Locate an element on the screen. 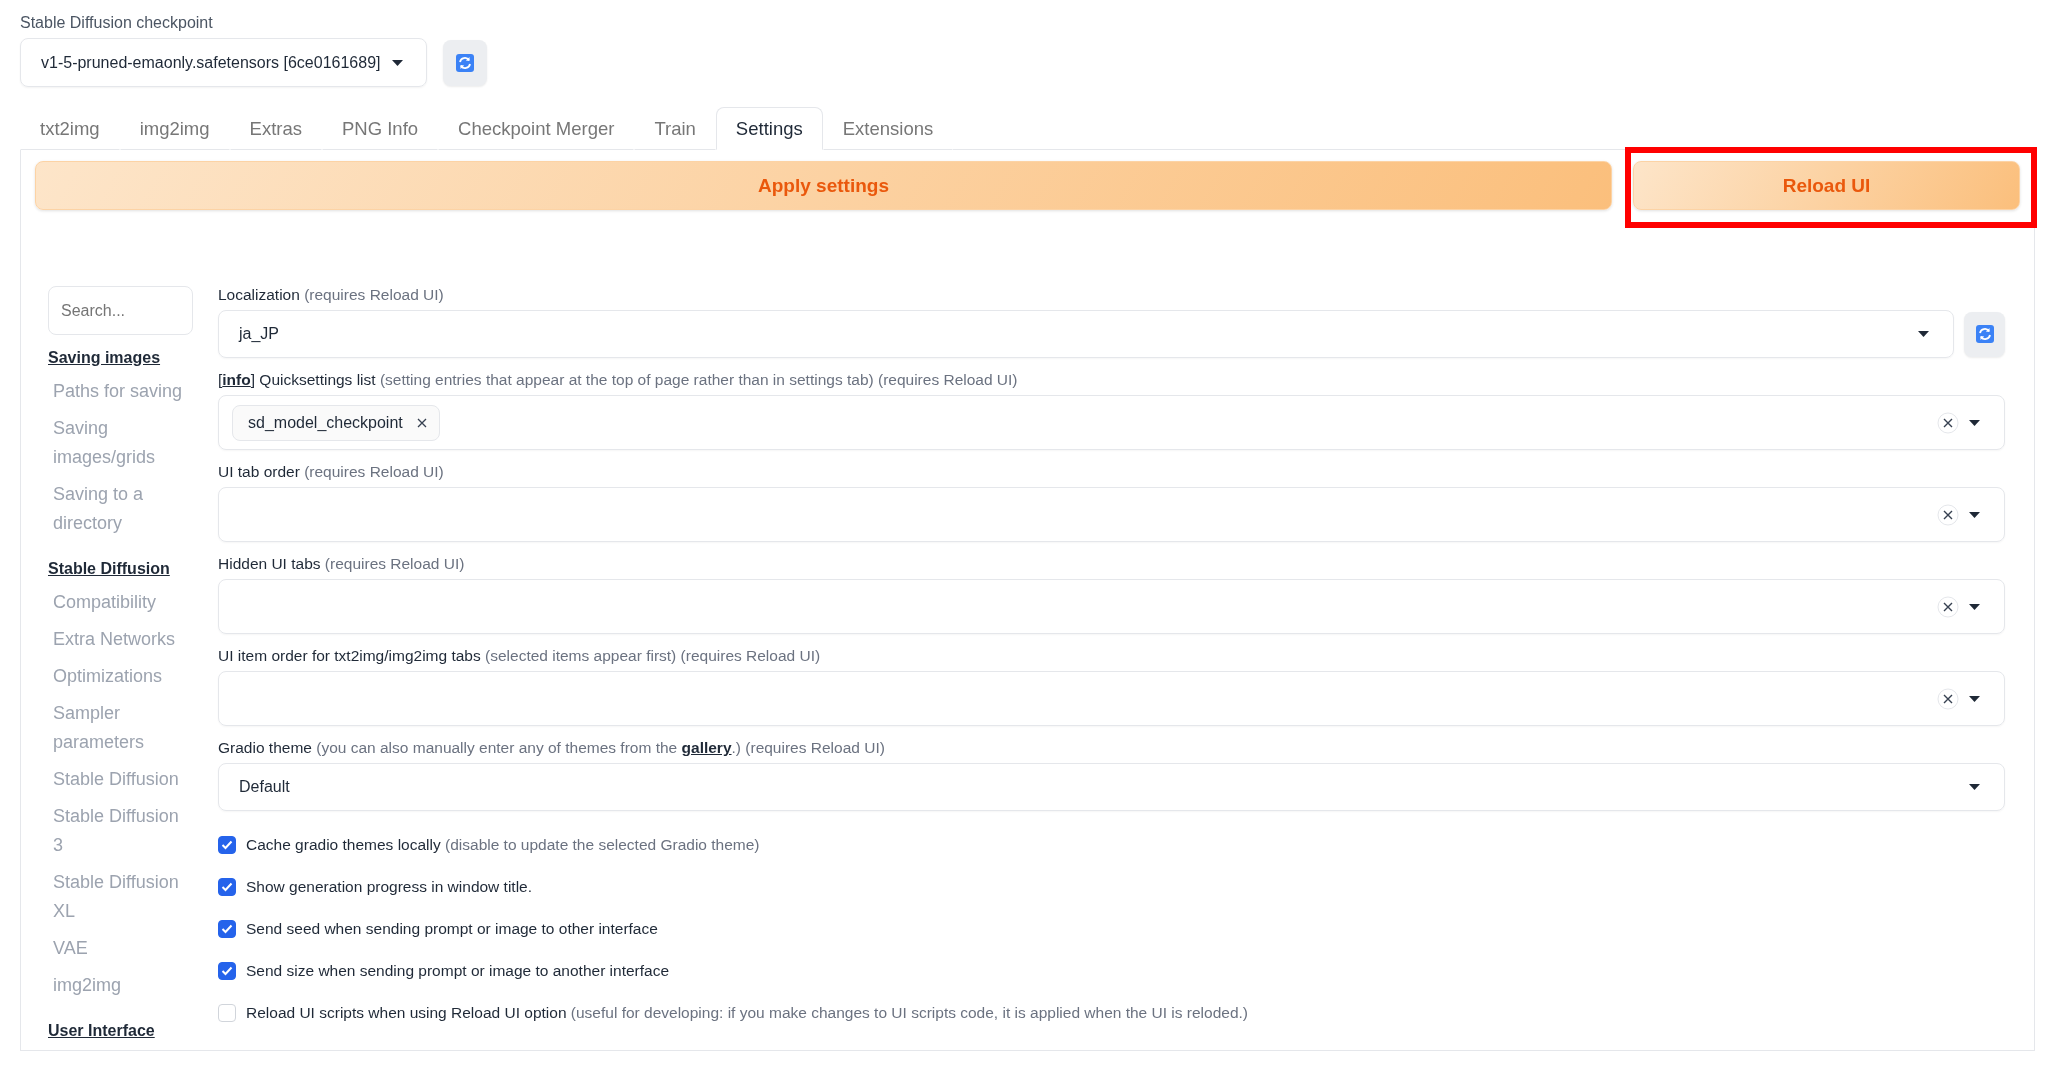 The height and width of the screenshot is (1083, 2048). tab: Train is located at coordinates (675, 128).